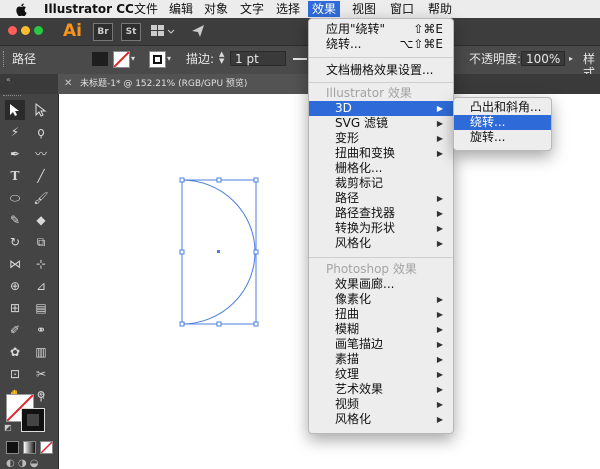 The height and width of the screenshot is (469, 600). Describe the element at coordinates (219, 180) in the screenshot. I see `handle-top-middle` at that location.